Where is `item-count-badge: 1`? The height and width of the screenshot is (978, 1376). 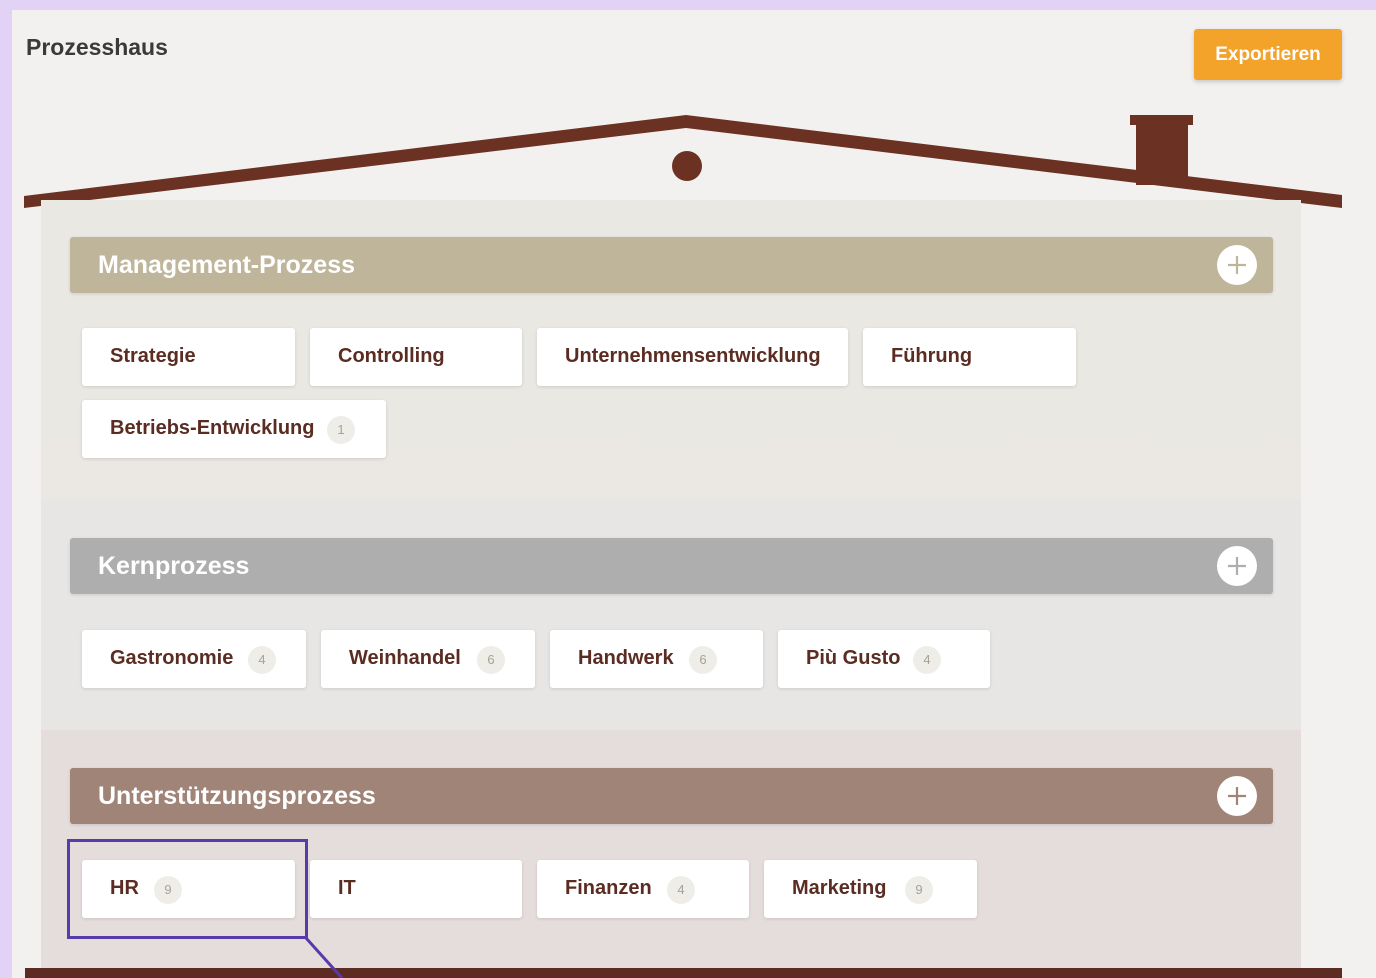 item-count-badge: 1 is located at coordinates (341, 430).